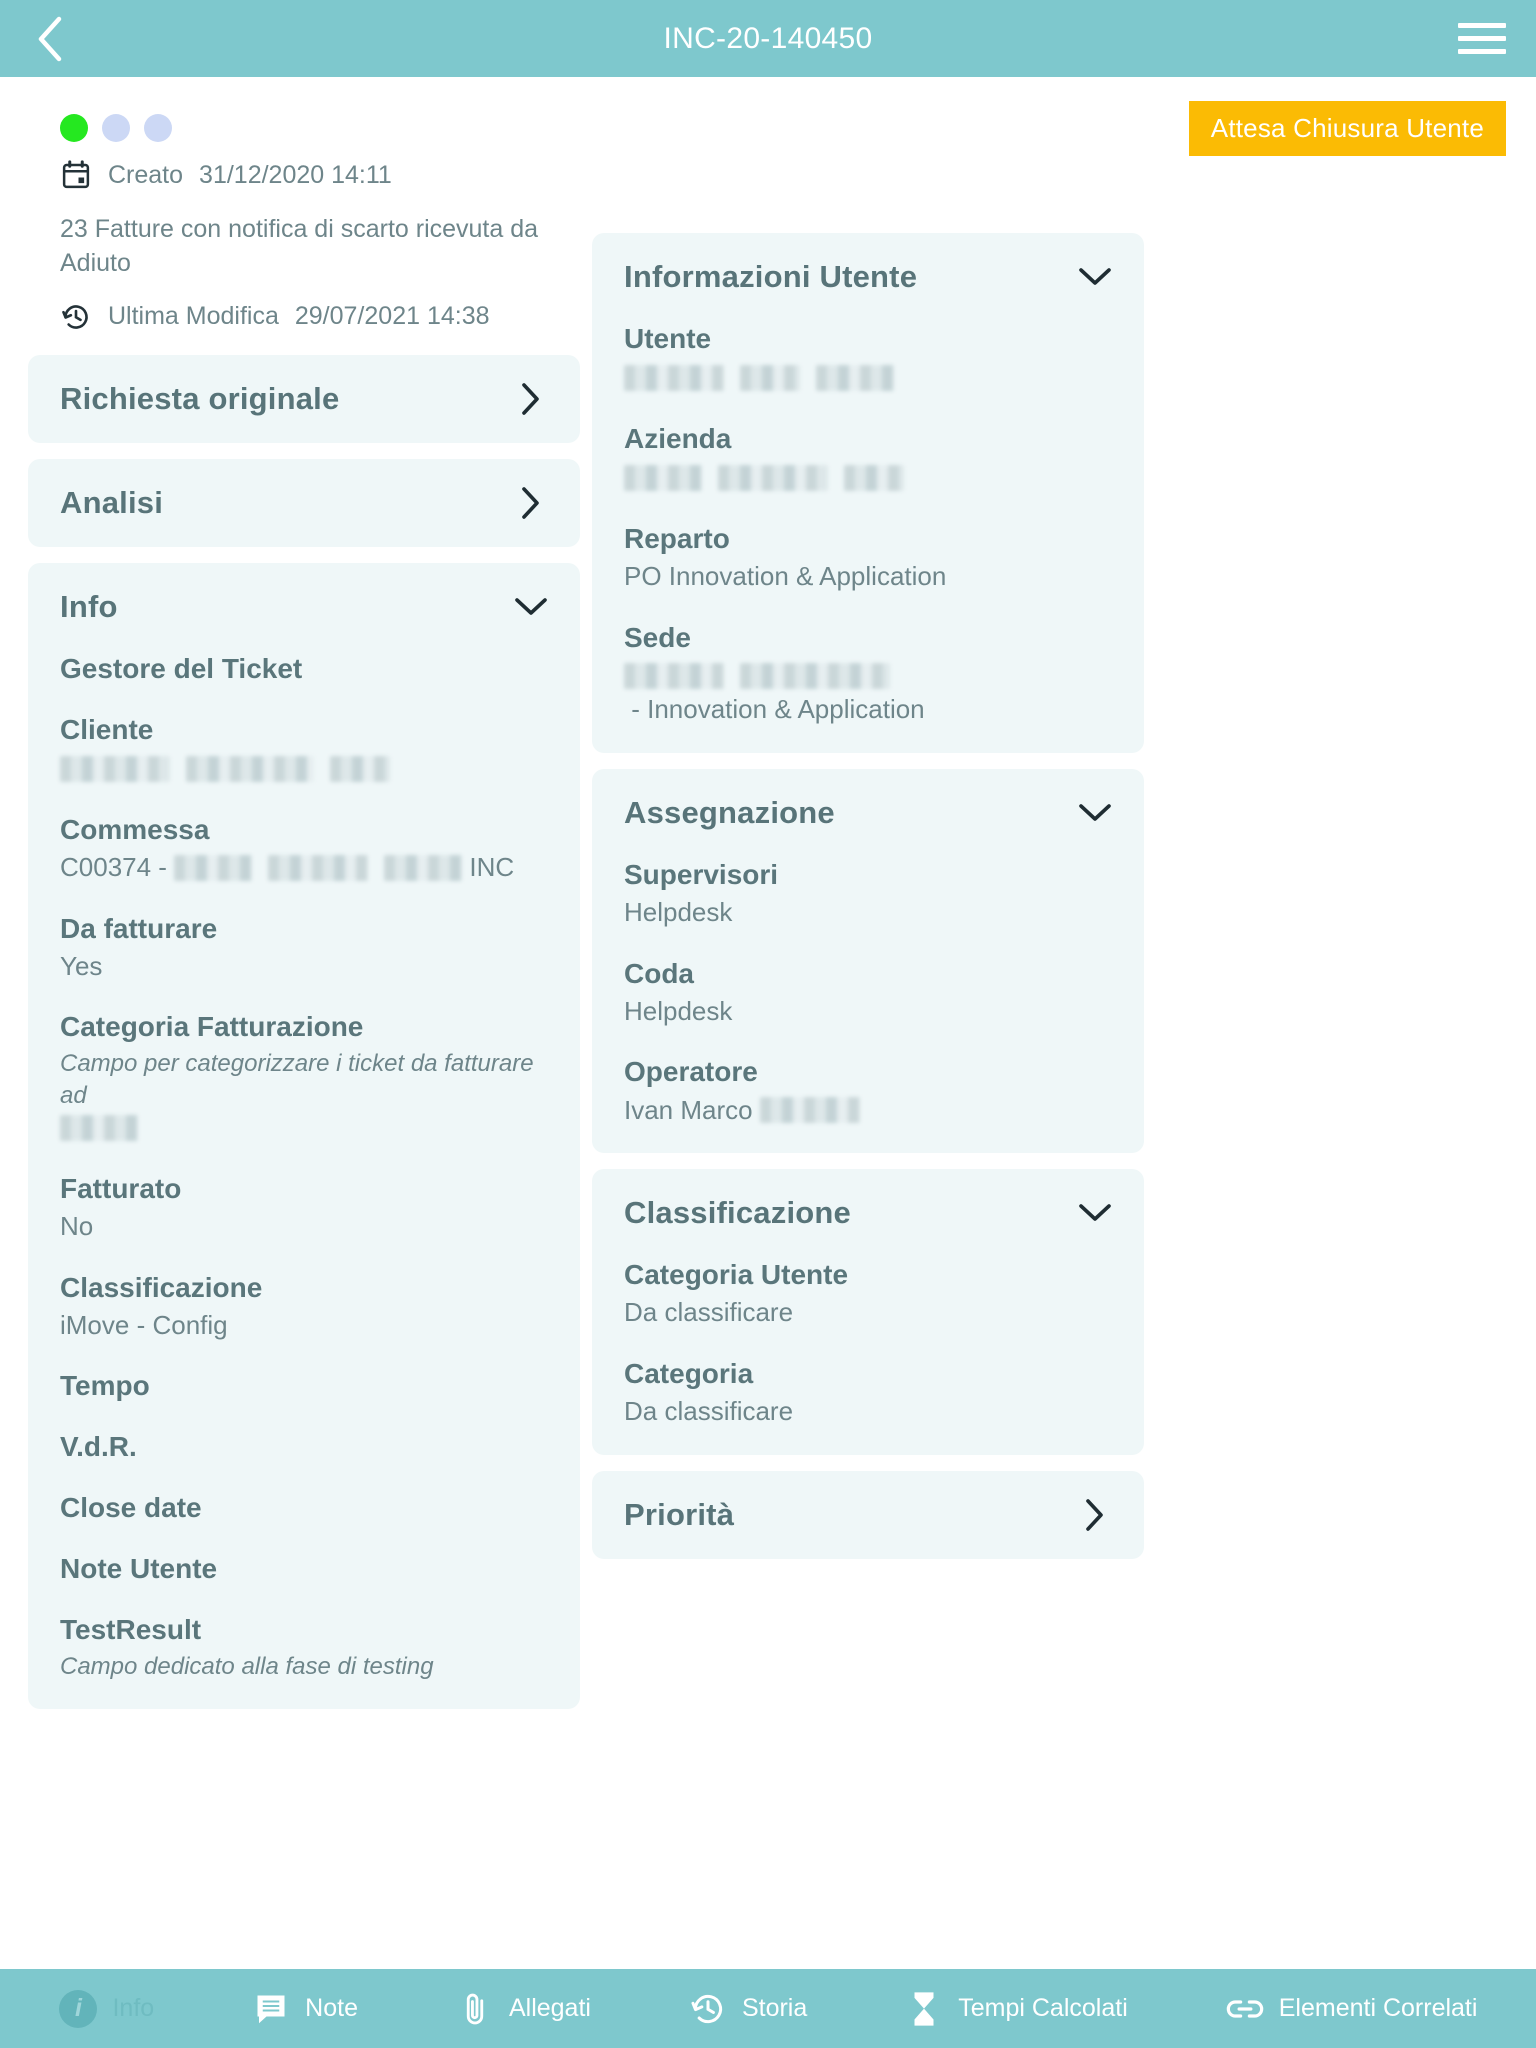  I want to click on tab-allegati: Allegati, so click(523, 2009).